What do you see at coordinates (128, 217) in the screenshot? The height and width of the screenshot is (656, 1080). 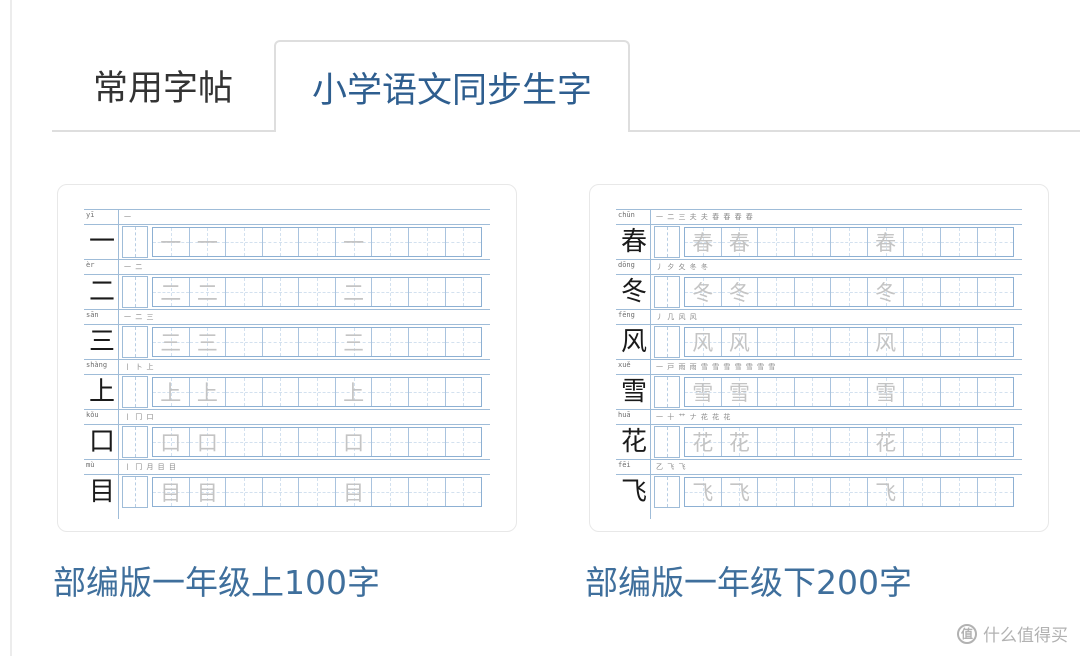 I see `stroke-order: 一` at bounding box center [128, 217].